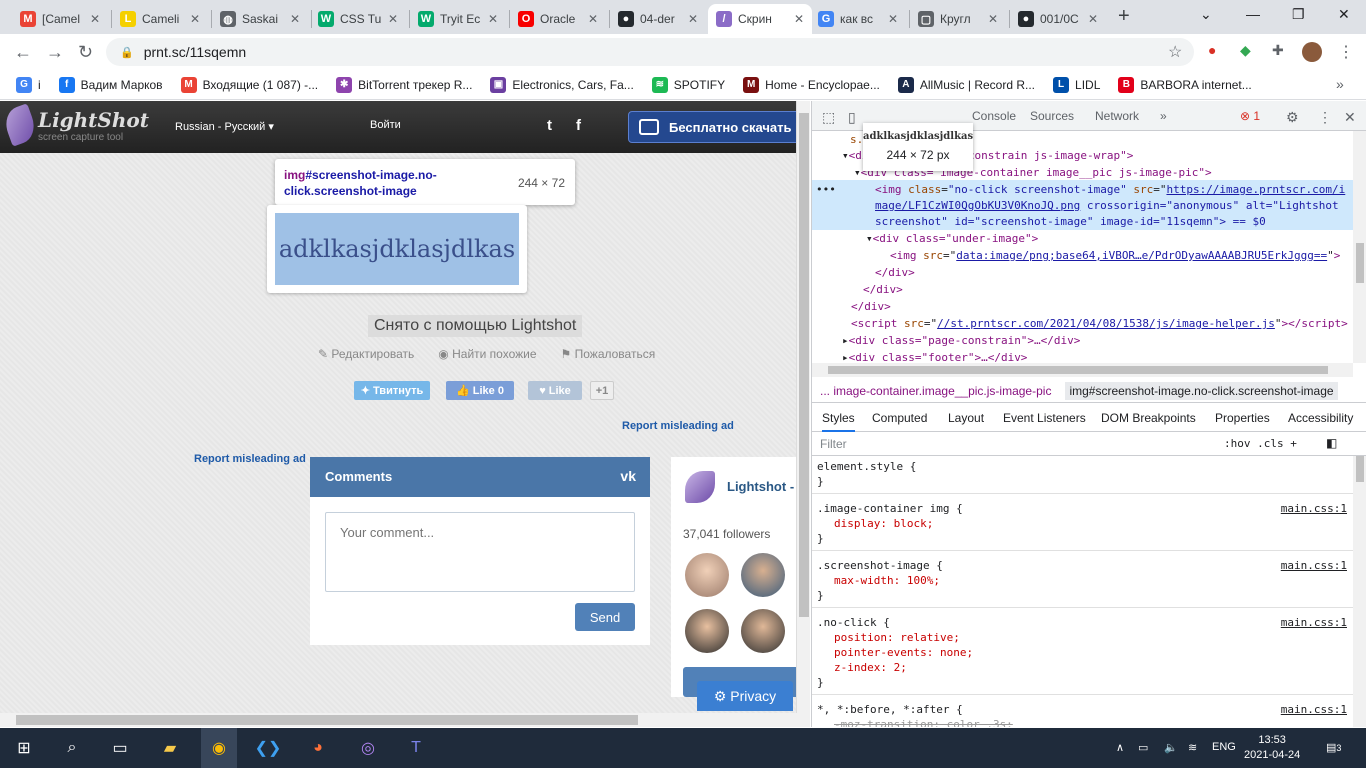 The width and height of the screenshot is (1366, 768). What do you see at coordinates (1120, 747) in the screenshot?
I see `show-hidden-icons: ∧` at bounding box center [1120, 747].